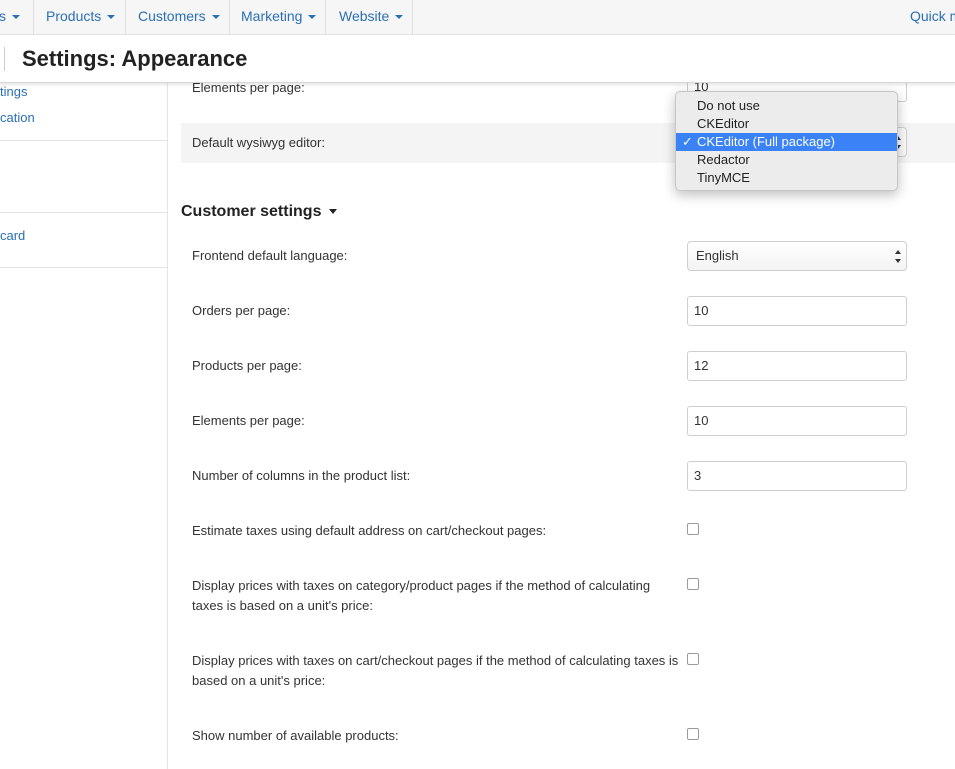 Image resolution: width=955 pixels, height=769 pixels. What do you see at coordinates (766, 141) in the screenshot?
I see `dropdown-option-label: CKEditor (Full package)` at bounding box center [766, 141].